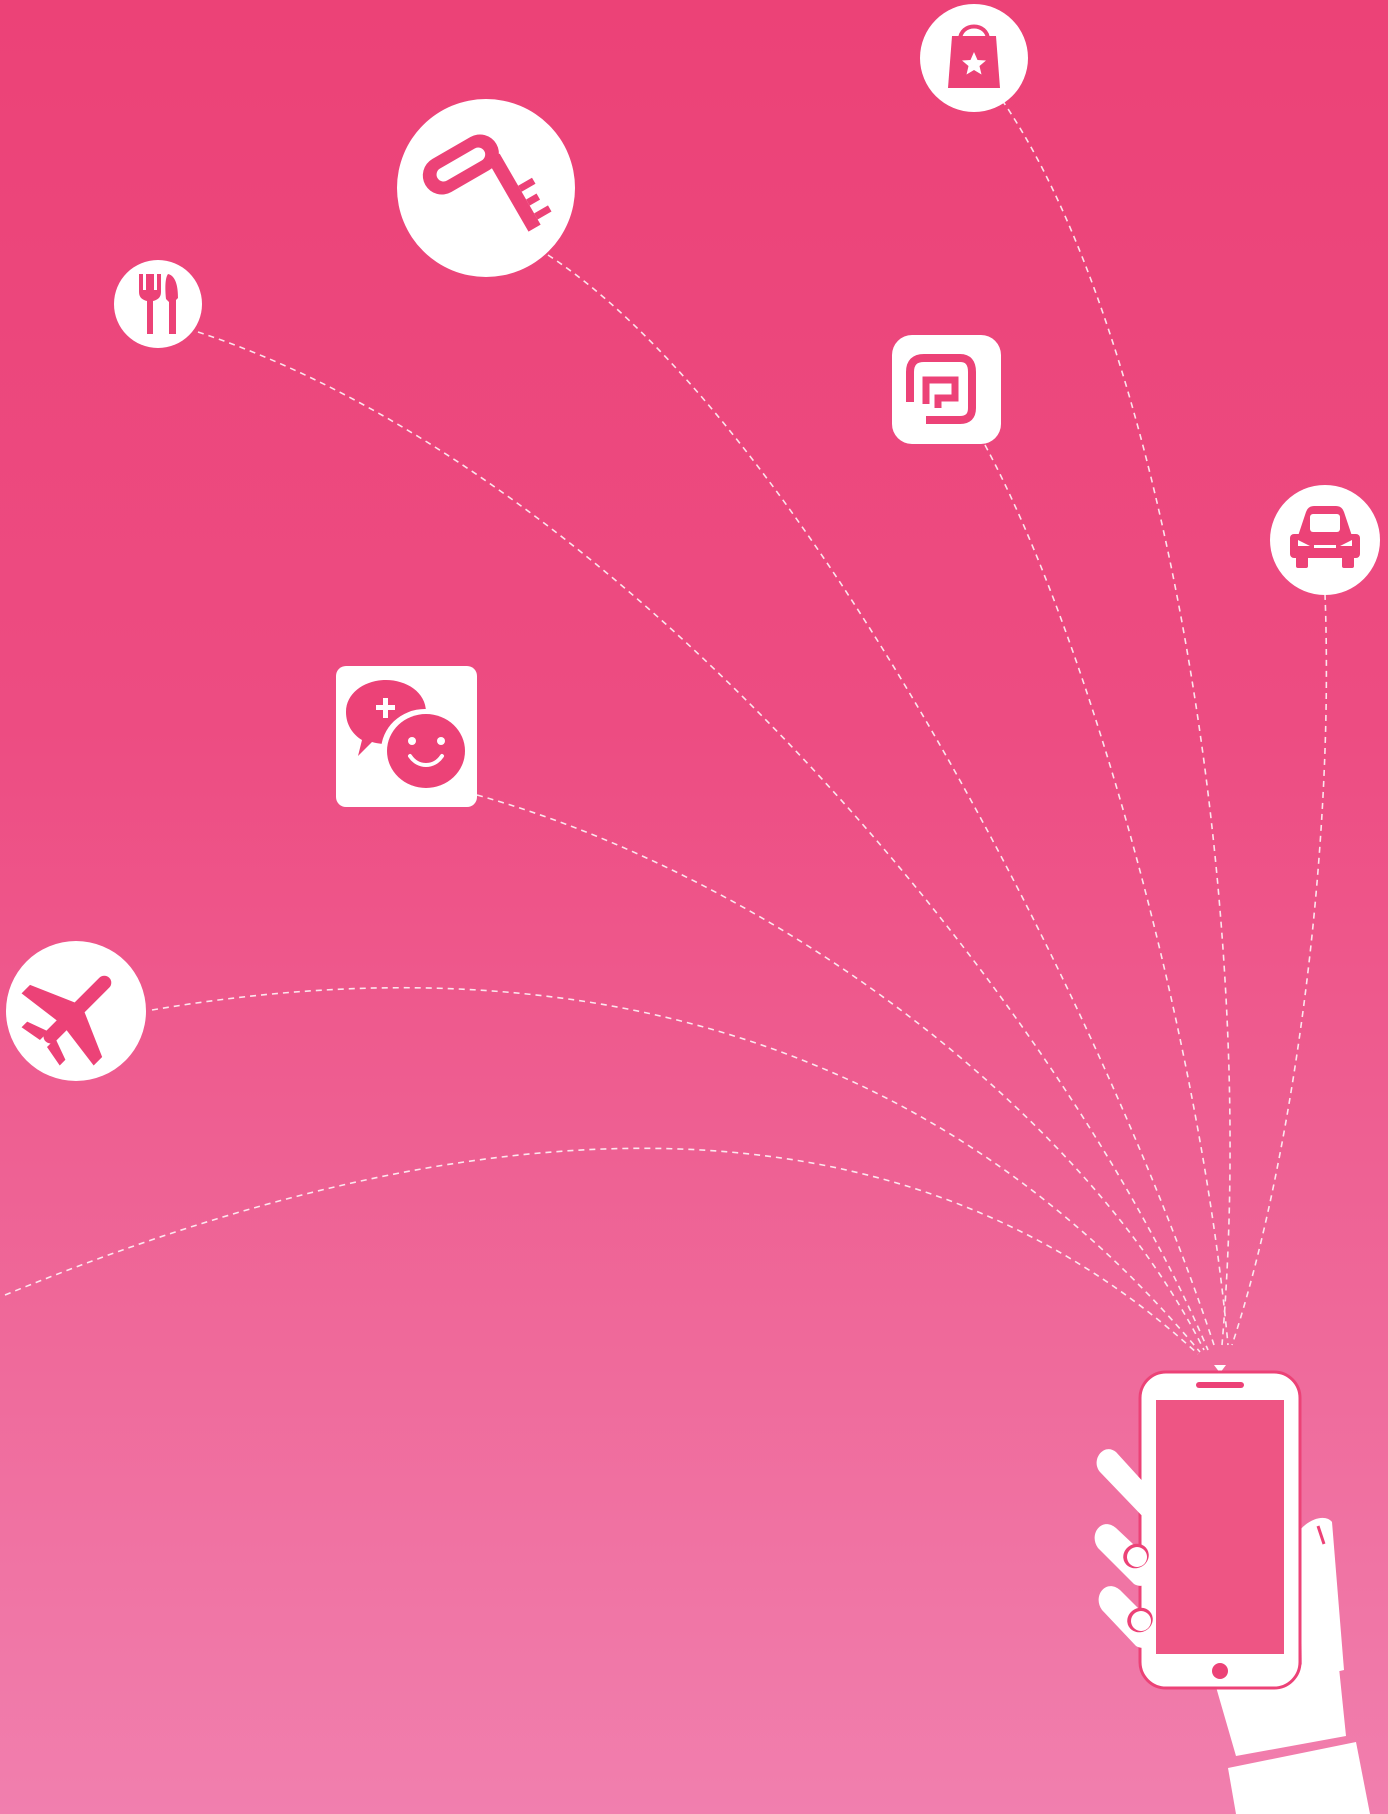 This screenshot has height=1814, width=1388. I want to click on key-icon, so click(486, 188).